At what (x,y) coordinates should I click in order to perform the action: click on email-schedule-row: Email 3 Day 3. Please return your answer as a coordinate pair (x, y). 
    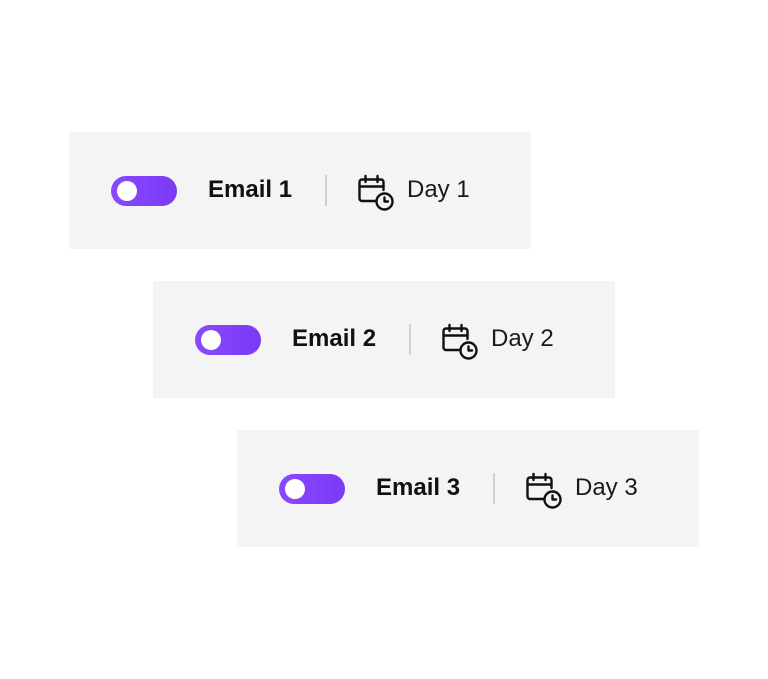
    Looking at the image, I should click on (468, 488).